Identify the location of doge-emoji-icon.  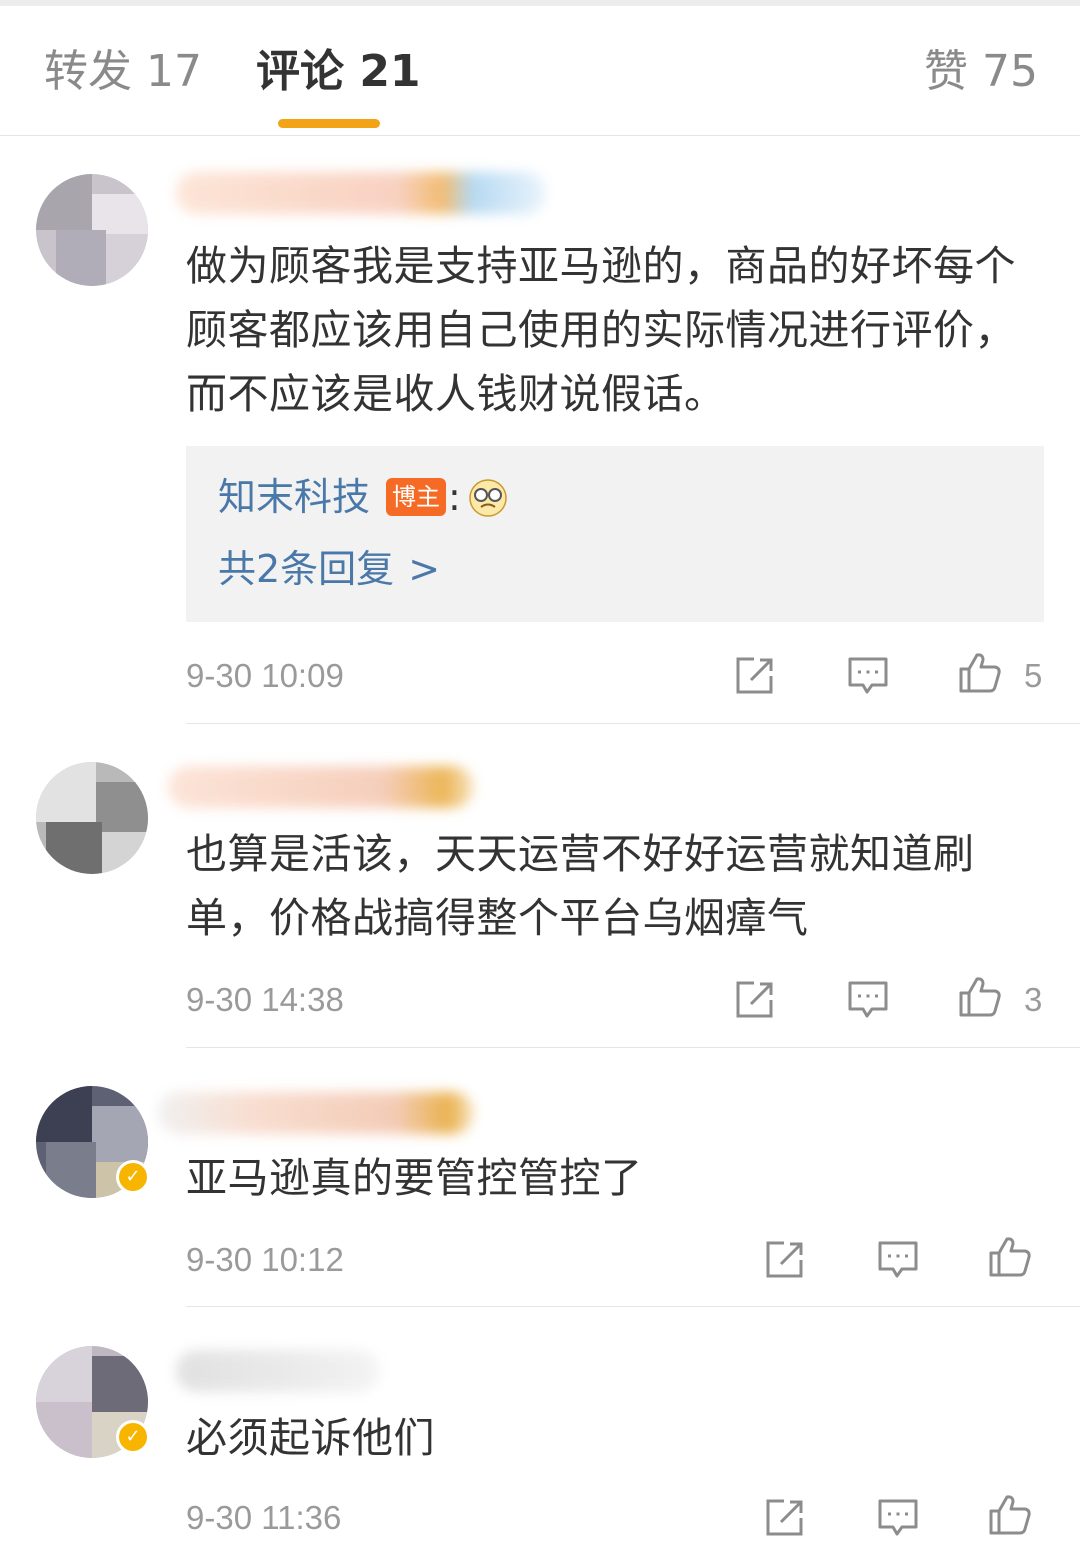
(488, 498).